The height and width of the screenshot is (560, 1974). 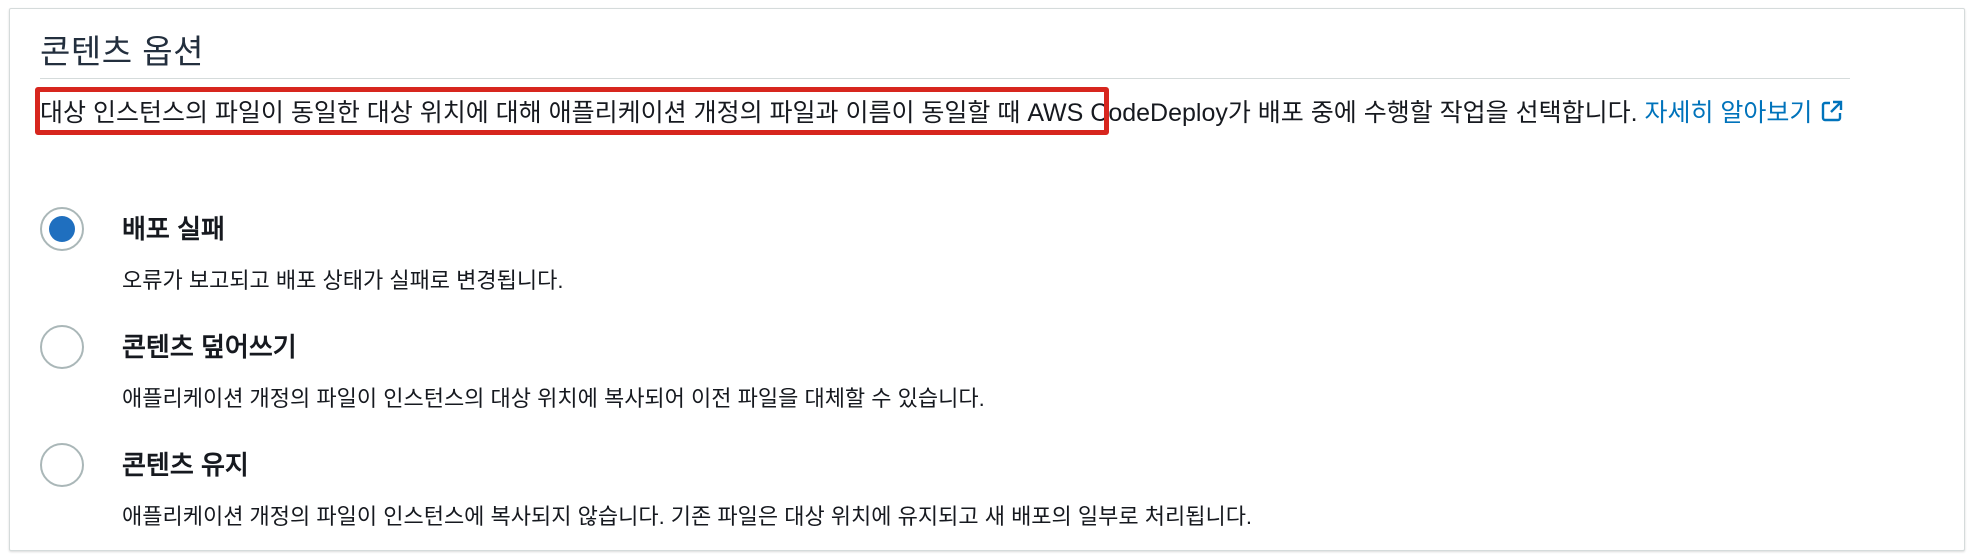 I want to click on option-description: 오류가 보고되고 배포 상태가 실패로 변경됩니다., so click(x=343, y=280).